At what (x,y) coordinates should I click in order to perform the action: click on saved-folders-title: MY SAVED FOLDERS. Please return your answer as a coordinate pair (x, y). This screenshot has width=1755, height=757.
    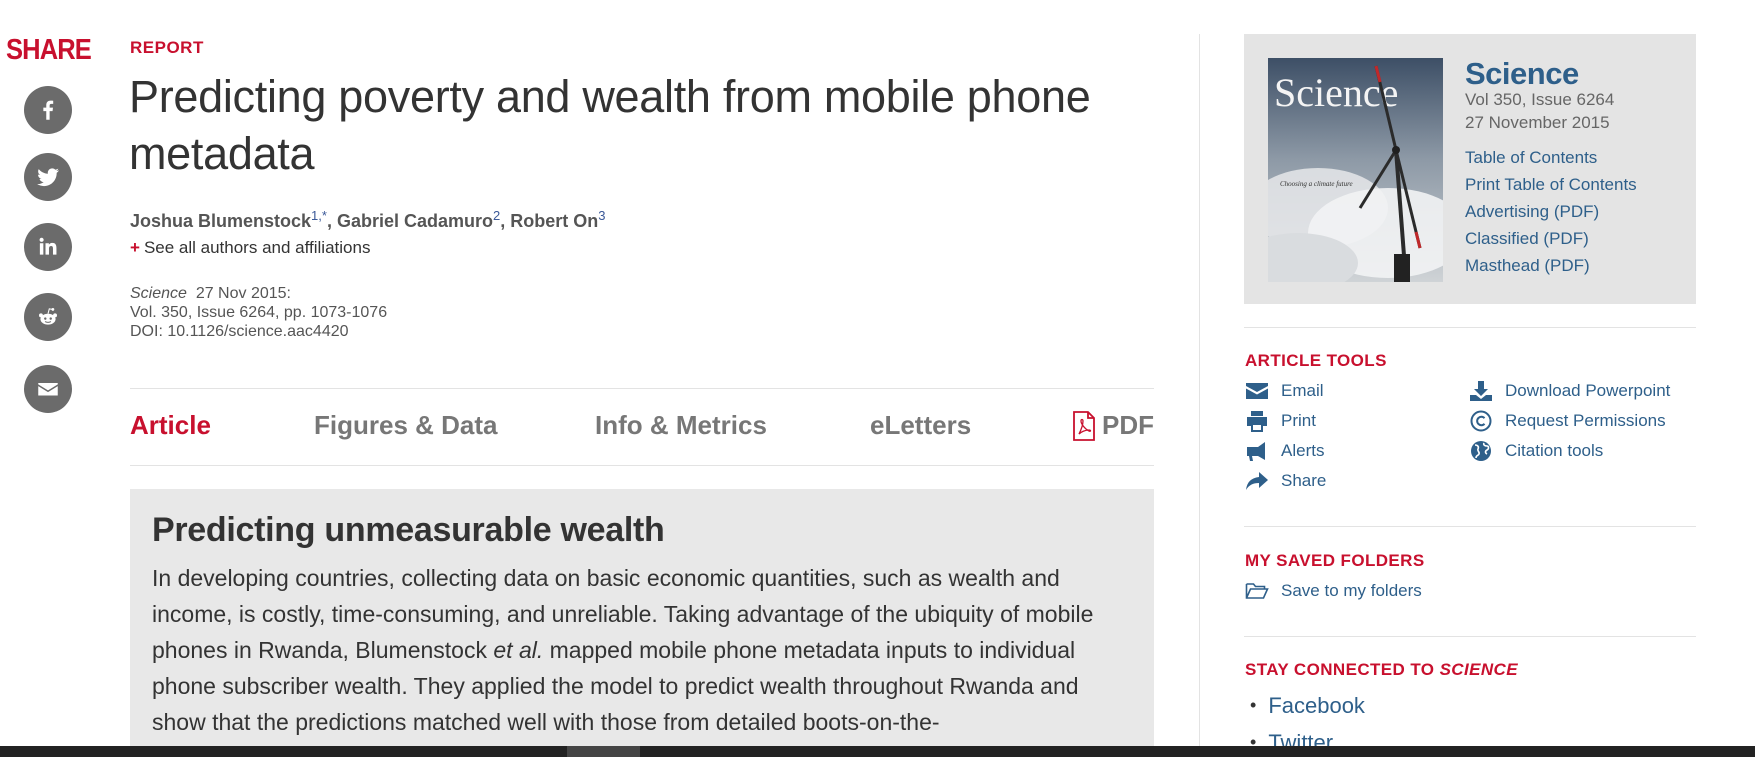
    Looking at the image, I should click on (1335, 560).